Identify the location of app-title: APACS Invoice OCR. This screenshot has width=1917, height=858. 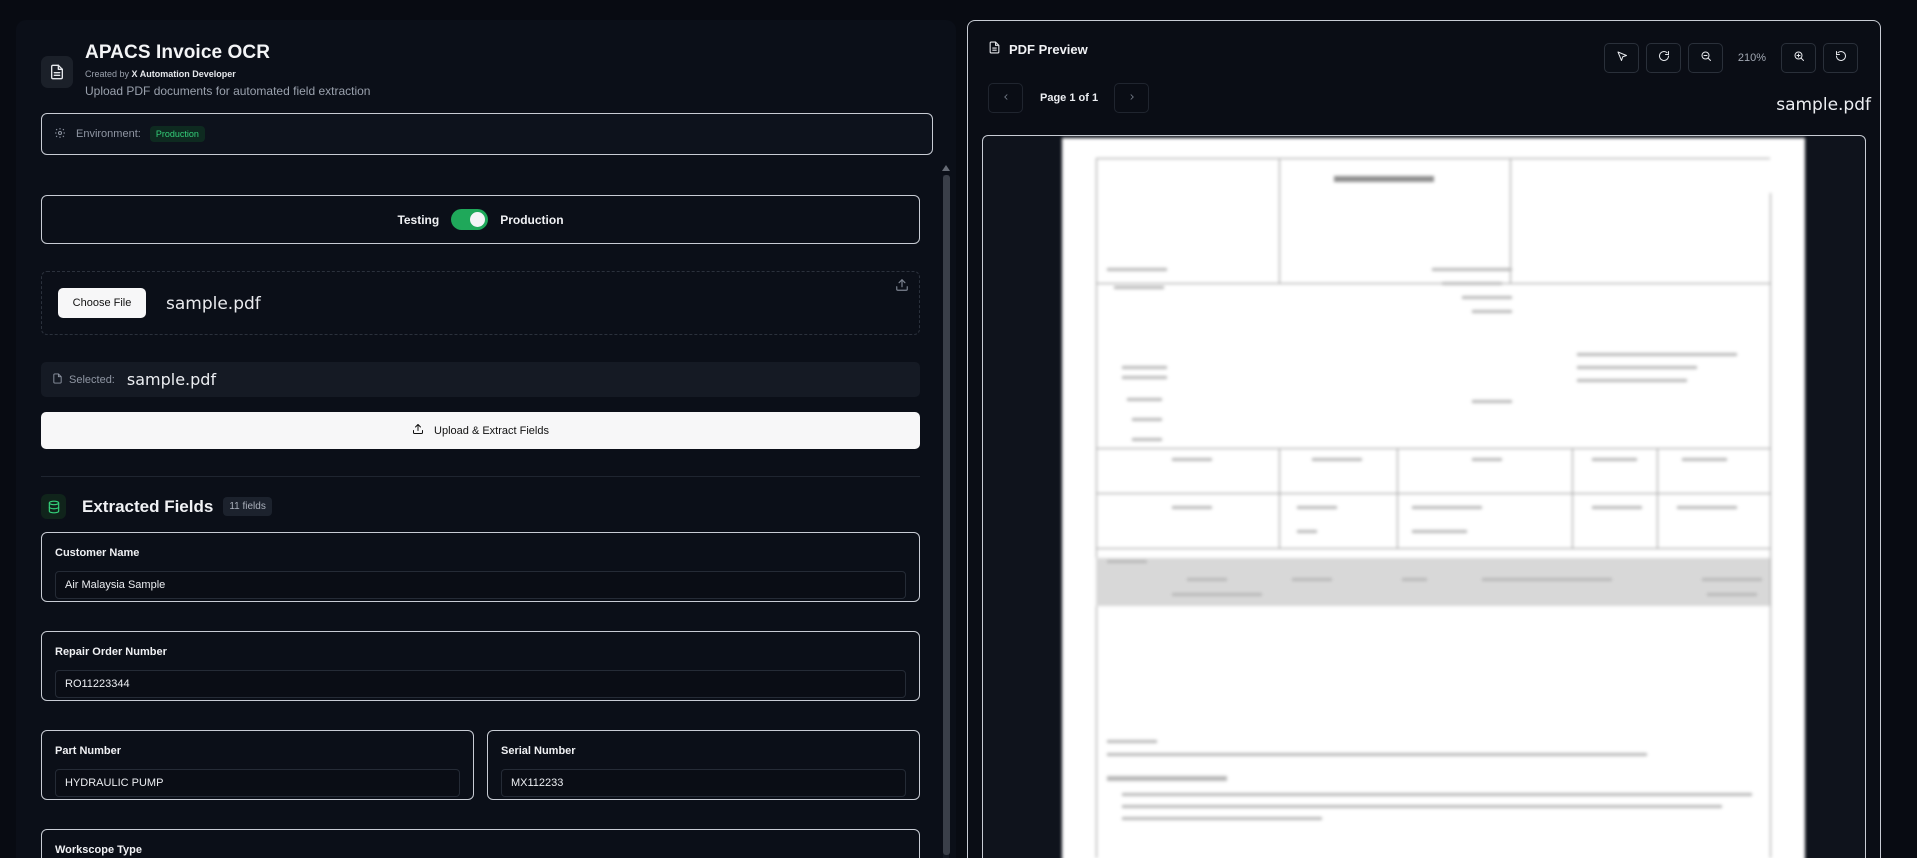
(178, 52).